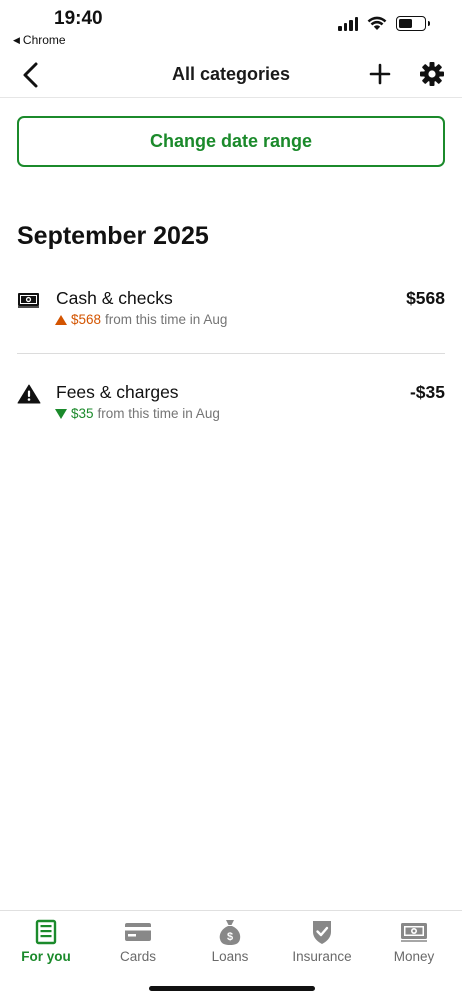  What do you see at coordinates (44, 40) in the screenshot?
I see `back-app-label: Chrome` at bounding box center [44, 40].